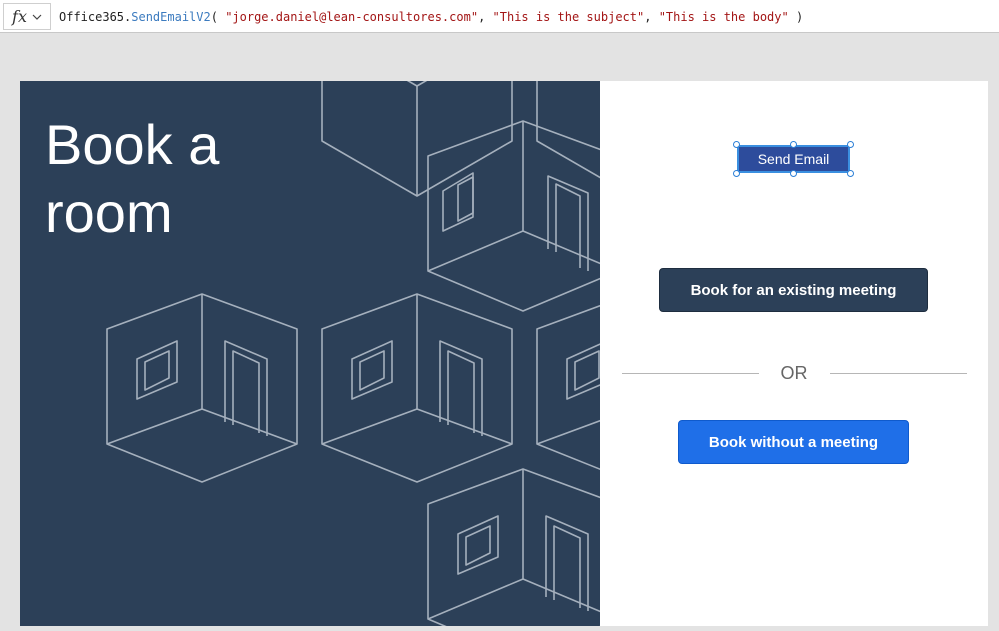  What do you see at coordinates (95, 17) in the screenshot?
I see `formula-object: Office365.` at bounding box center [95, 17].